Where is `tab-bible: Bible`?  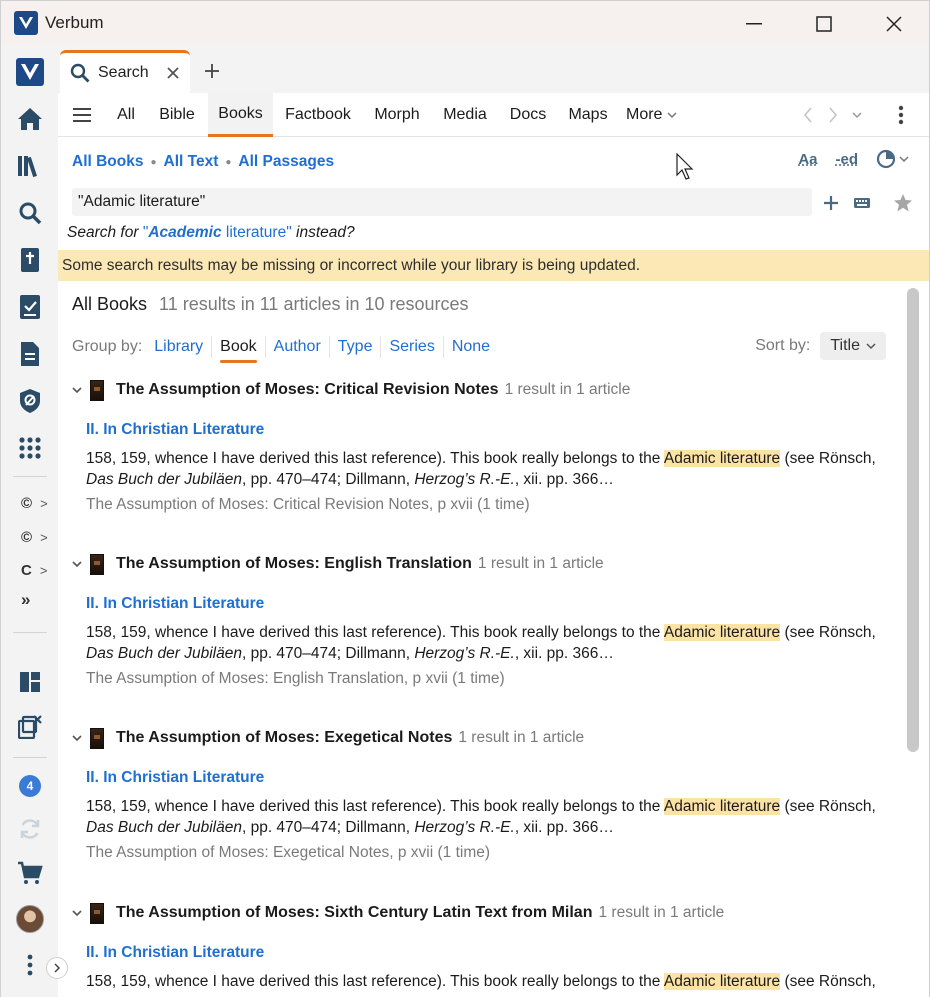 tab-bible: Bible is located at coordinates (177, 115).